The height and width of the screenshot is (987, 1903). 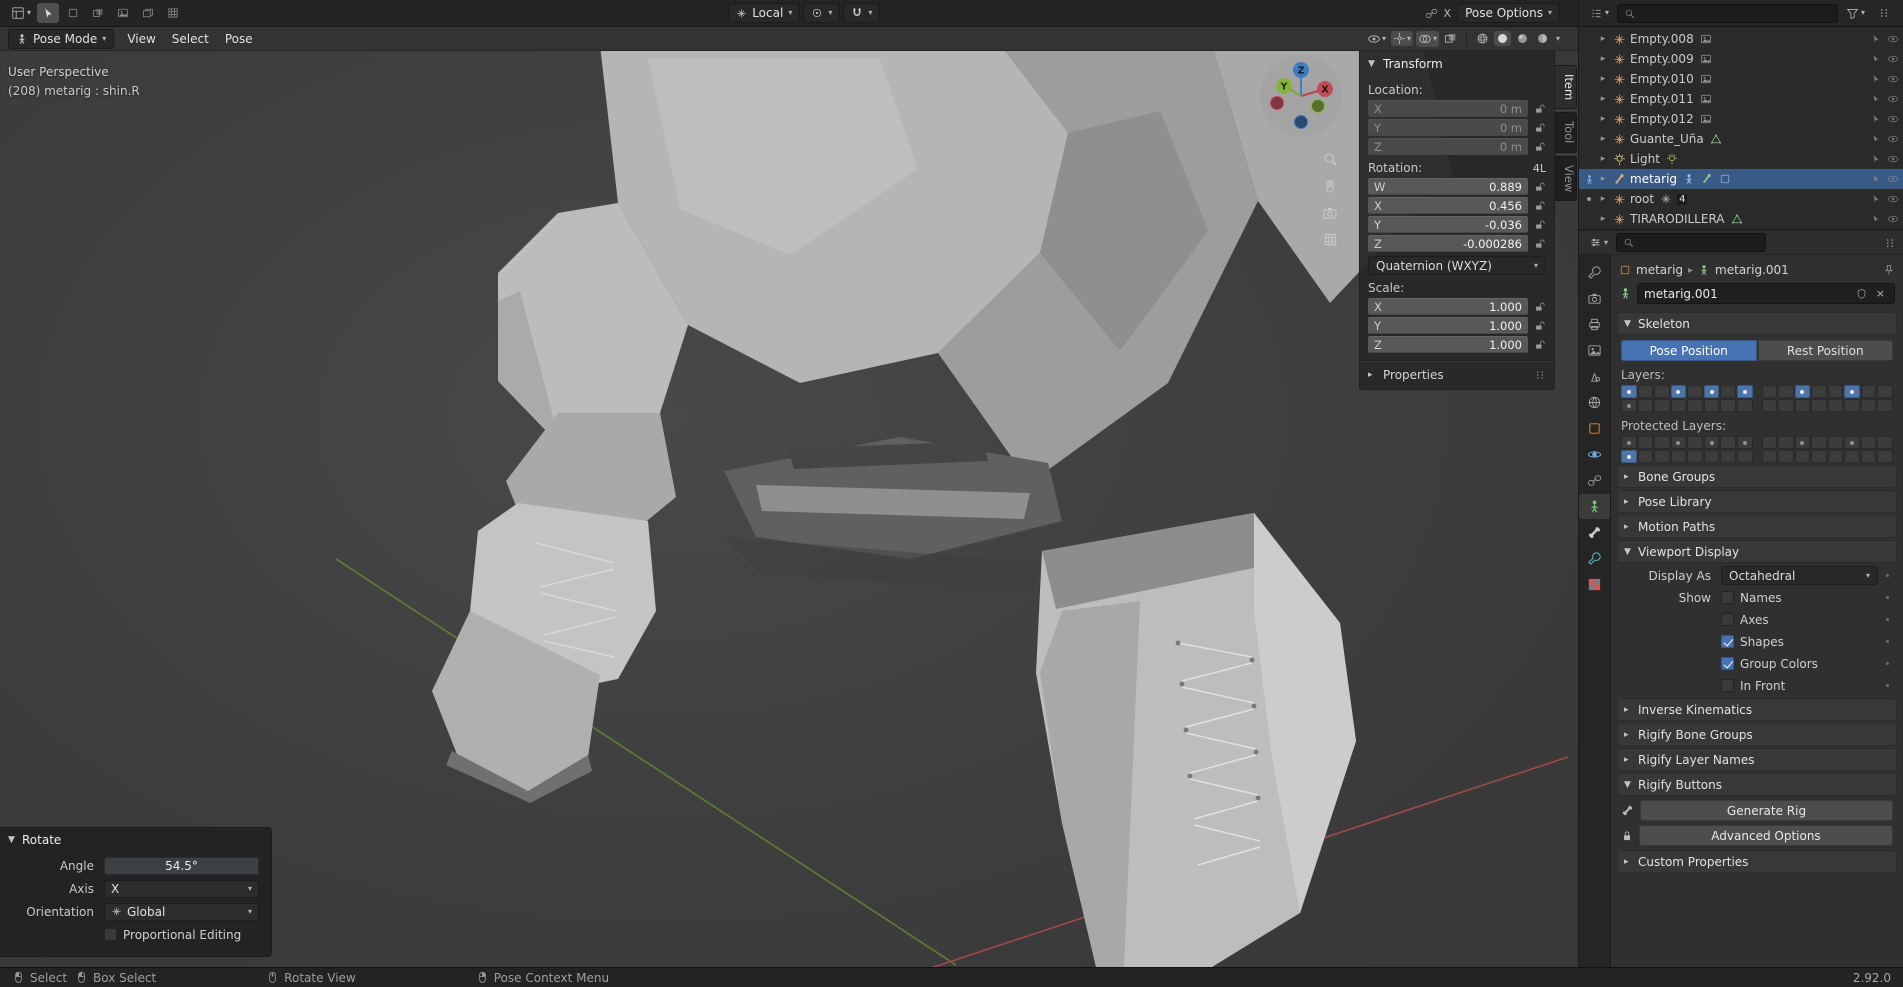 I want to click on checkbox-axes, so click(x=1727, y=619).